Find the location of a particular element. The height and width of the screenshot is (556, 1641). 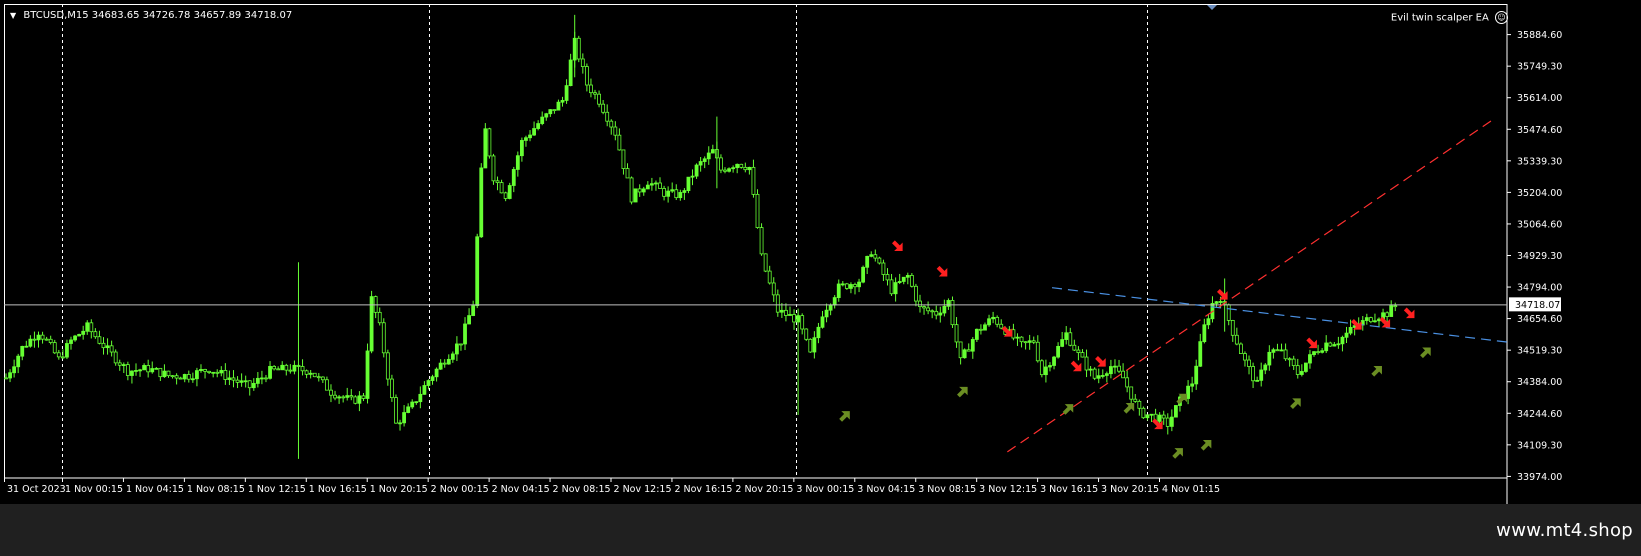

time-tick-label: 3 Nov 08:15 is located at coordinates (947, 489).